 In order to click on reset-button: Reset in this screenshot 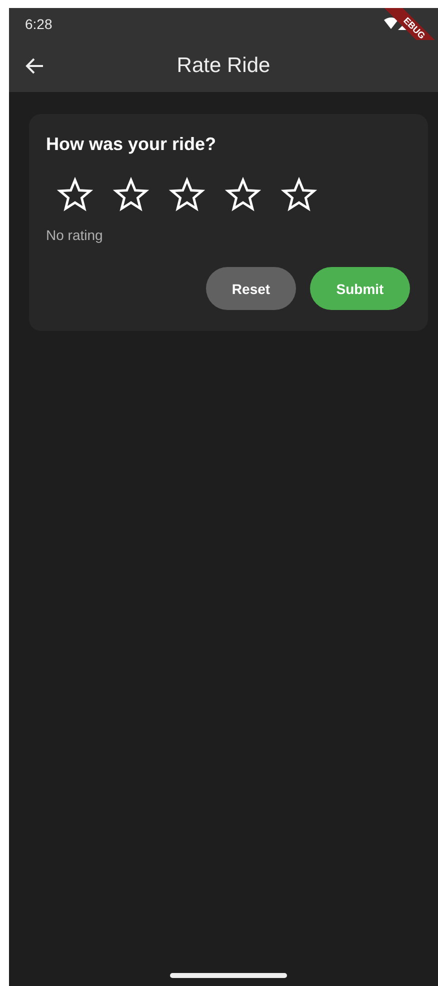, I will do `click(251, 288)`.